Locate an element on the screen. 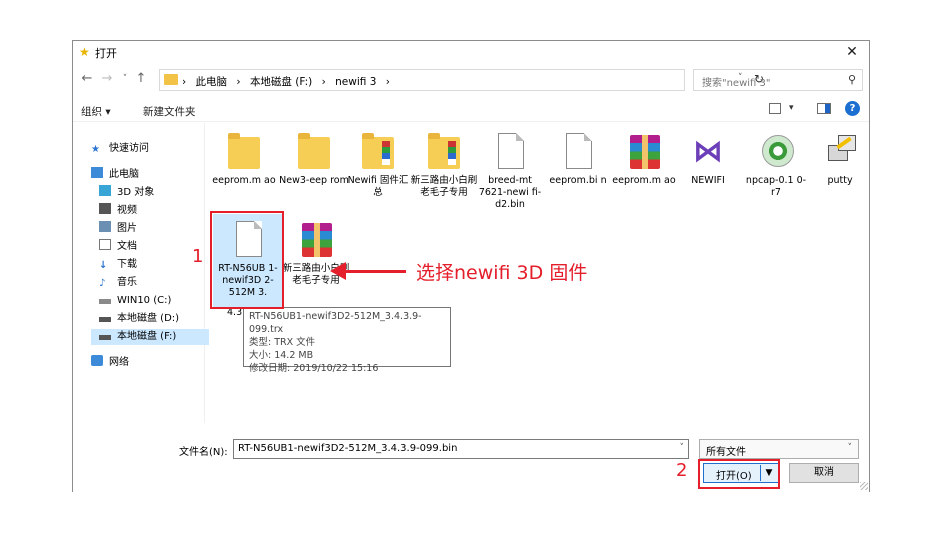  file-type-value: 所有文件 is located at coordinates (726, 452).